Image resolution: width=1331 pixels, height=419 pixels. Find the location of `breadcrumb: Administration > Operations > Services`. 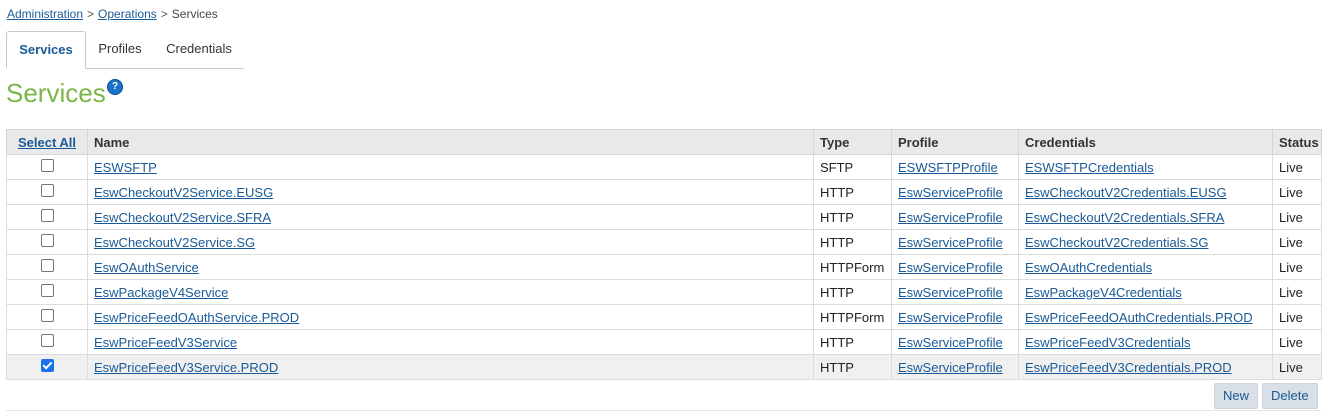

breadcrumb: Administration > Operations > Services is located at coordinates (112, 14).